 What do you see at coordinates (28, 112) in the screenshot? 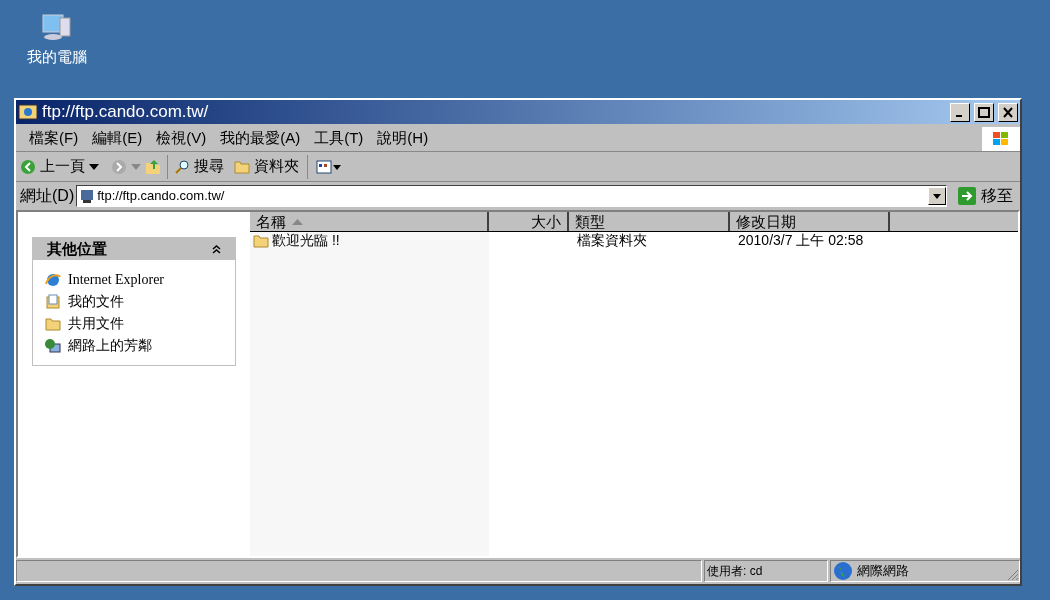
I see `ftp-folder-icon` at bounding box center [28, 112].